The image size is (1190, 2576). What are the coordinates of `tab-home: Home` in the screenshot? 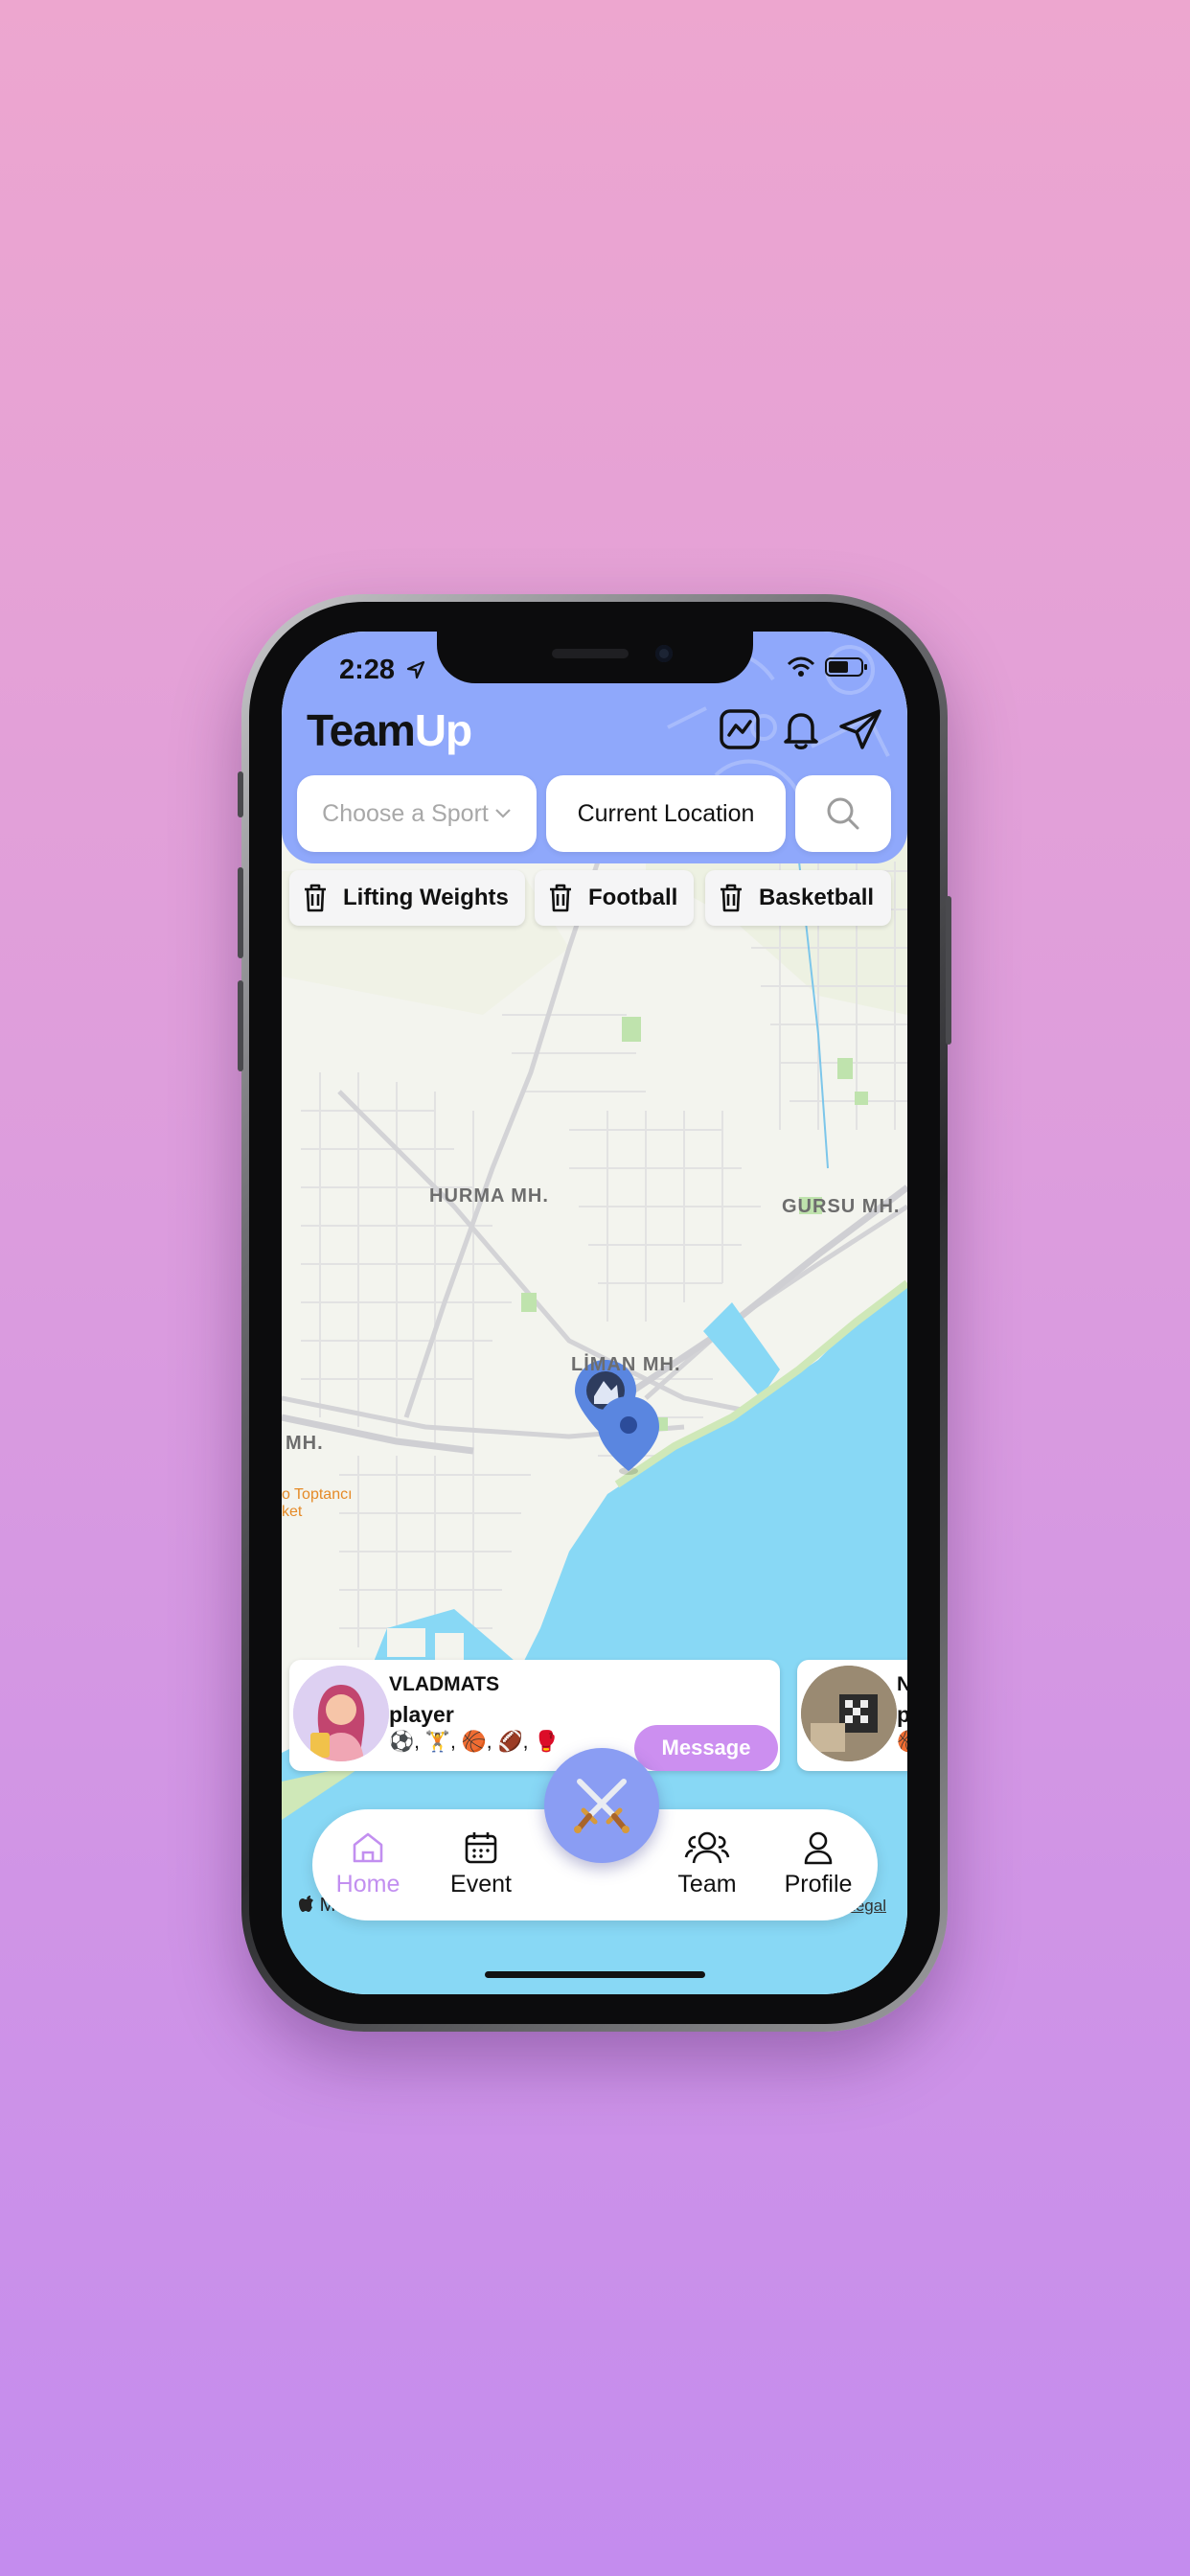 It's located at (368, 1863).